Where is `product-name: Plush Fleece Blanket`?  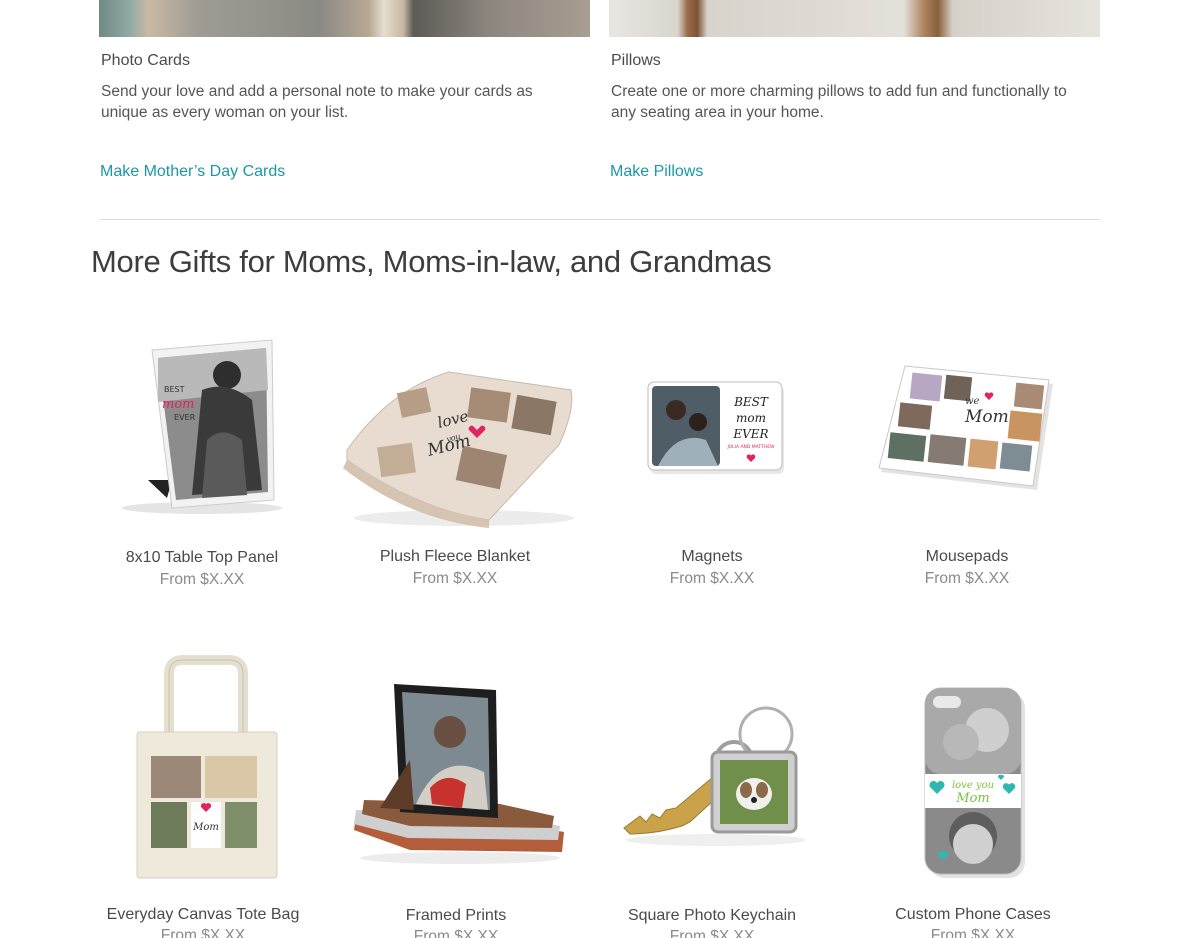 product-name: Plush Fleece Blanket is located at coordinates (455, 557).